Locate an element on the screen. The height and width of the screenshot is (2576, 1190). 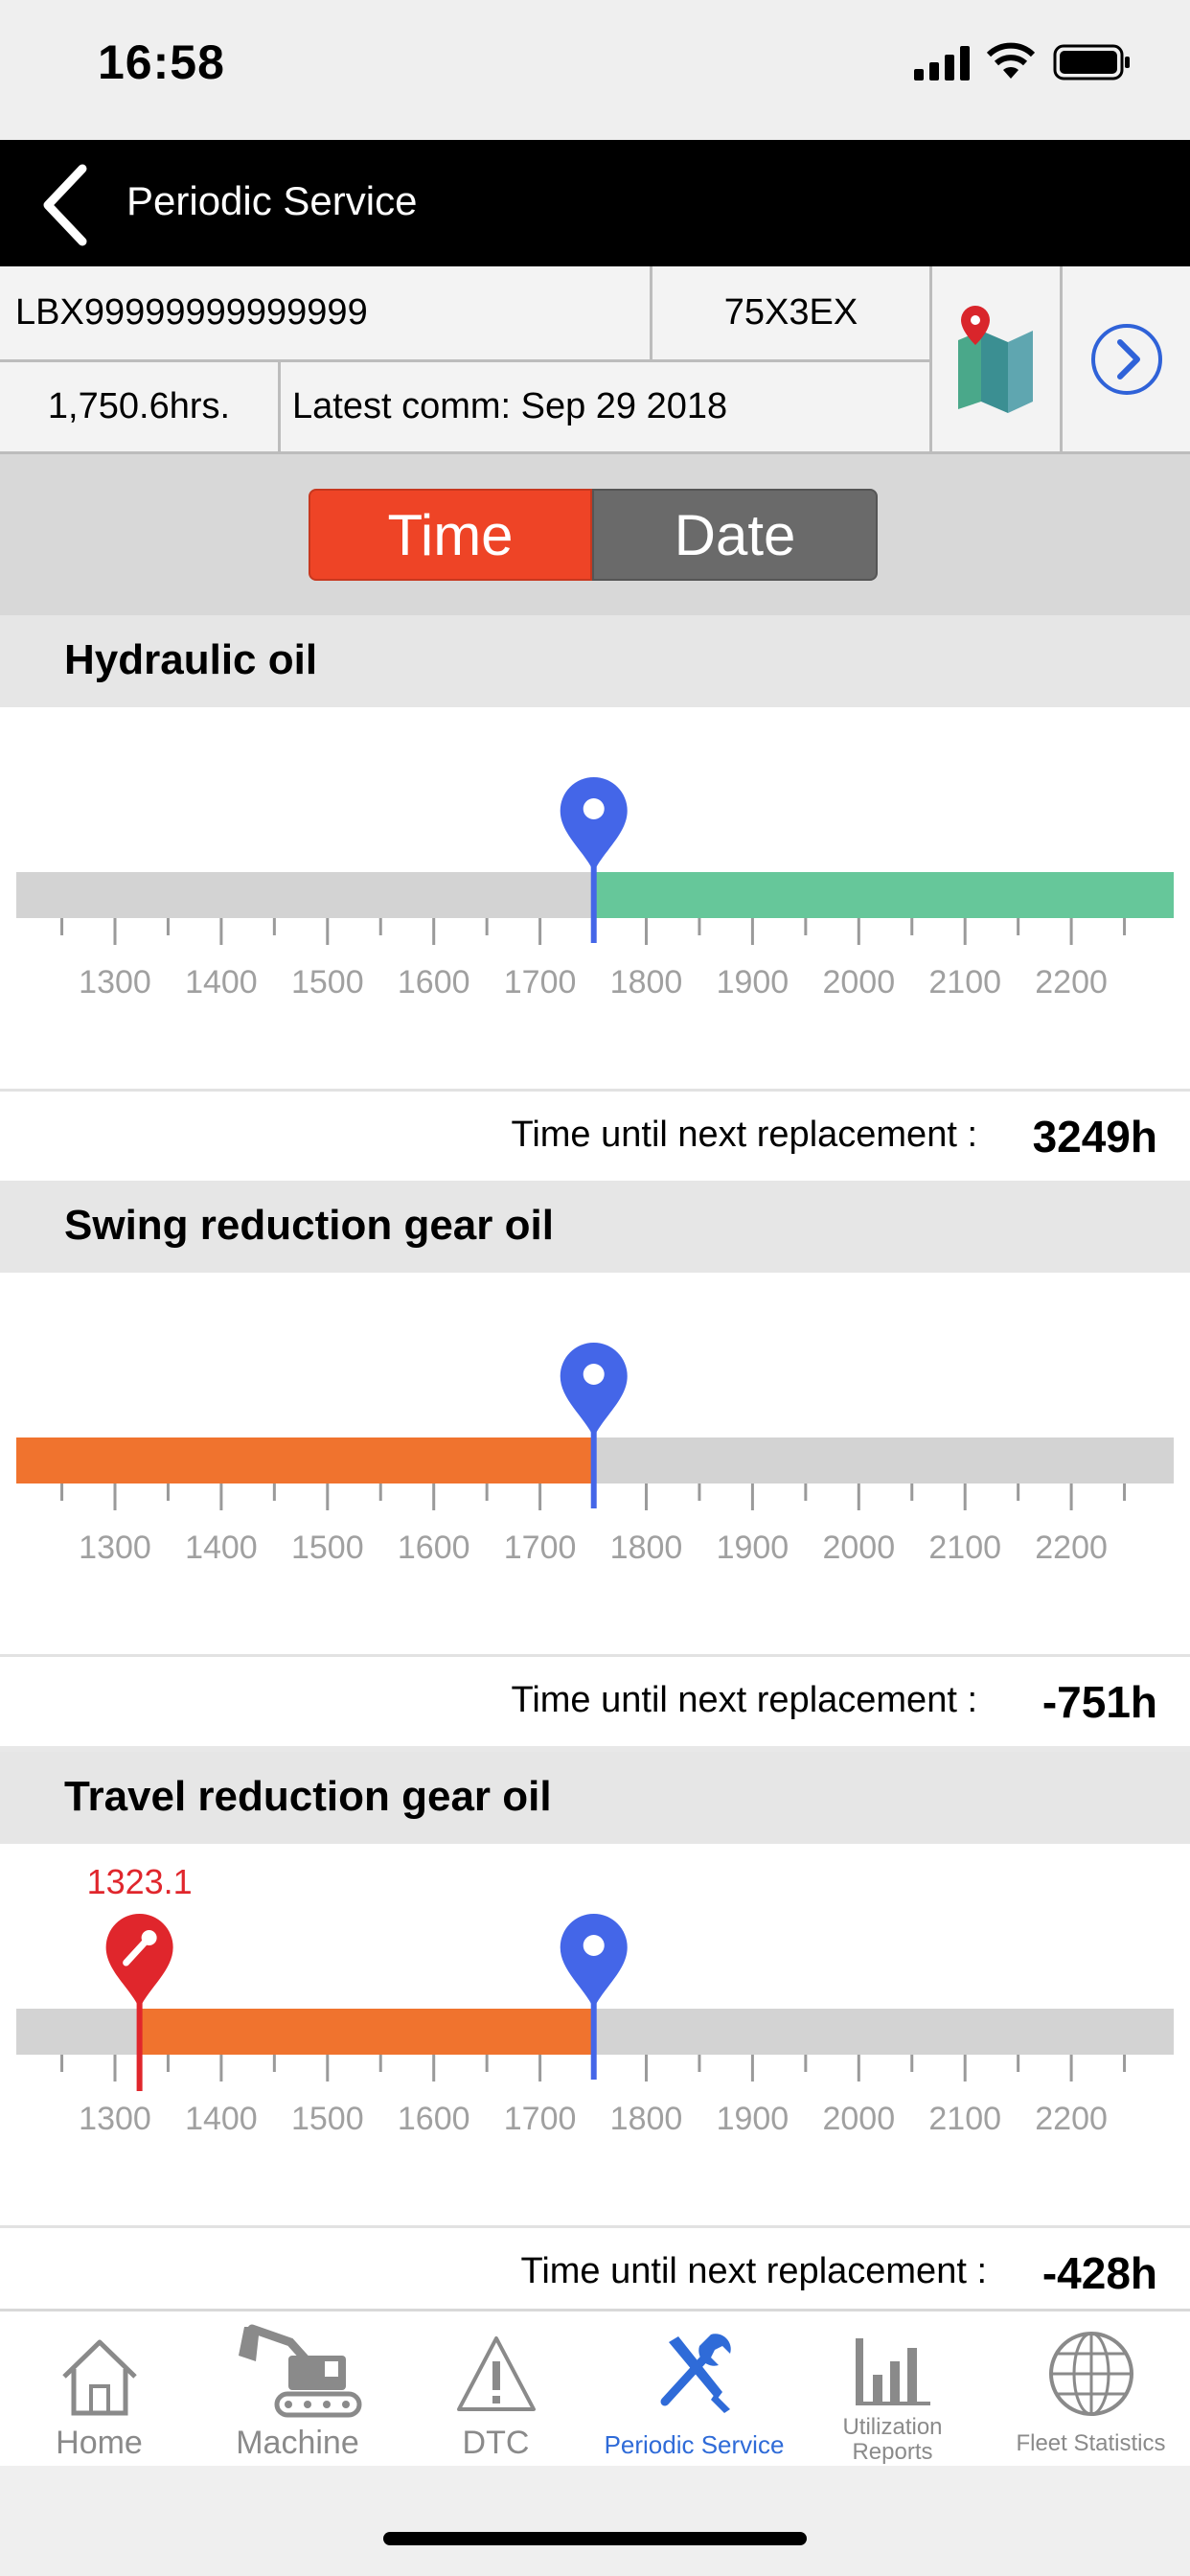
back-icon is located at coordinates (65, 204).